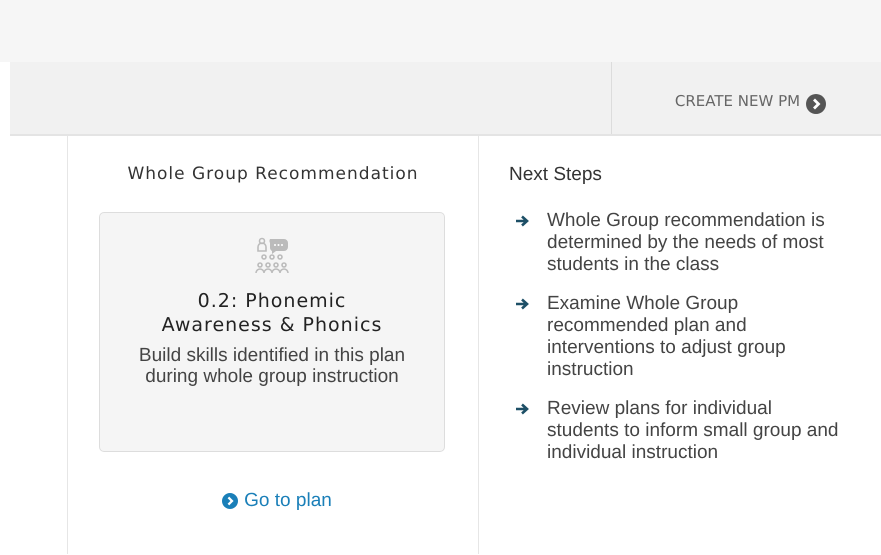  What do you see at coordinates (667, 337) in the screenshot?
I see `step-text: Examine Whole Group recommended plan and interventions to adjust group instruction` at bounding box center [667, 337].